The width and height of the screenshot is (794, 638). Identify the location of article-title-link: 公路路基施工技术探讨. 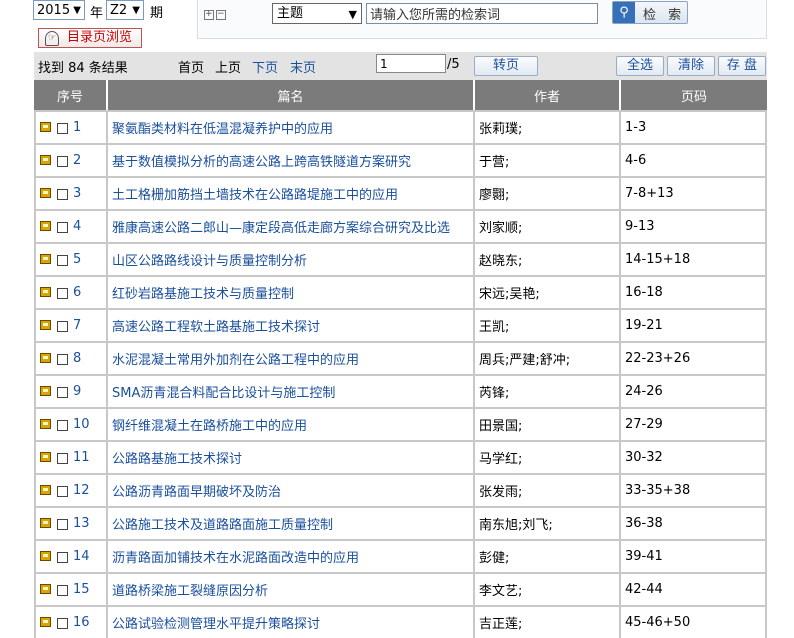
(177, 459).